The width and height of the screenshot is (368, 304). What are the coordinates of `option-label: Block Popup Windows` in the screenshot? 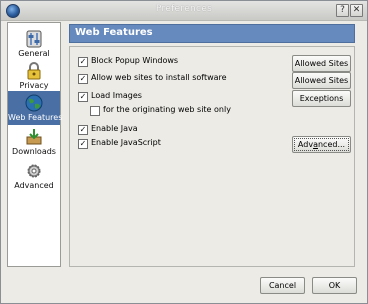 It's located at (135, 60).